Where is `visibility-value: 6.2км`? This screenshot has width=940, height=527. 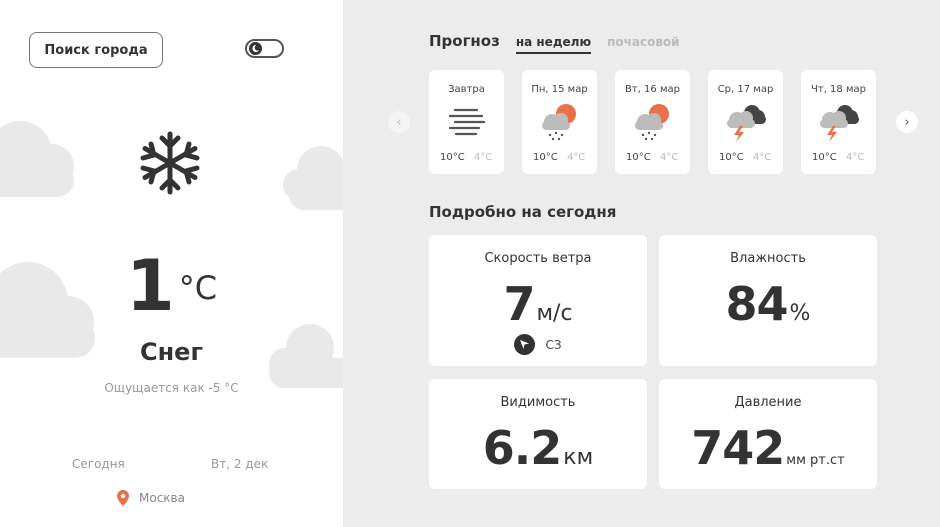
visibility-value: 6.2км is located at coordinates (538, 448).